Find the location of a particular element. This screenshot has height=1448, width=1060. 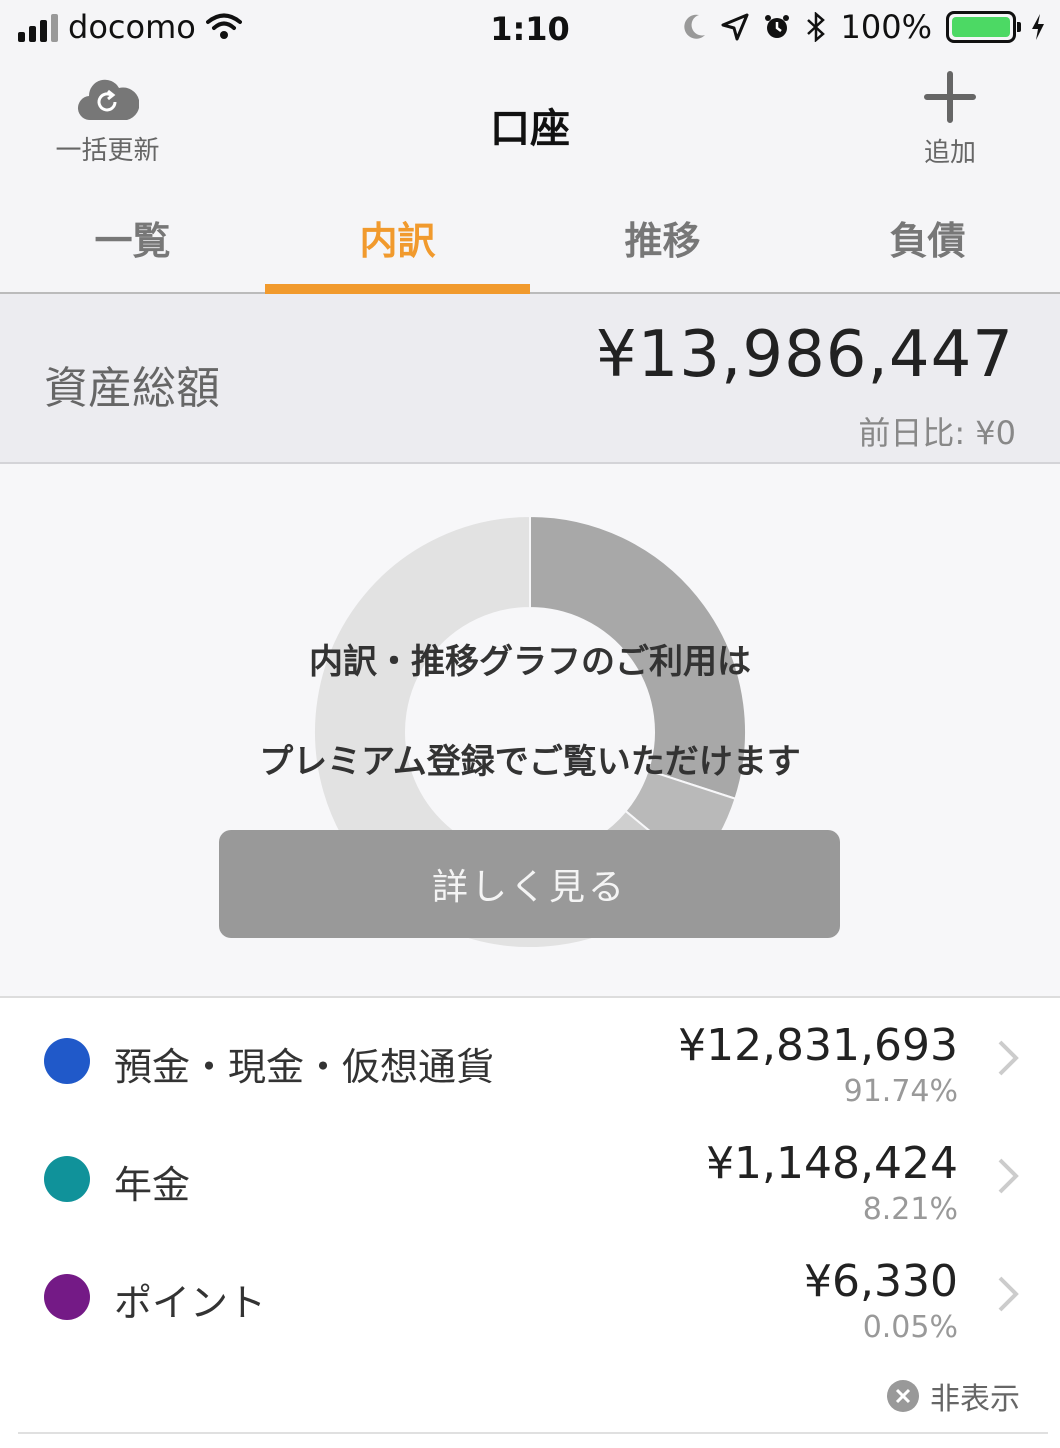

status-right: 100% is located at coordinates (863, 27).